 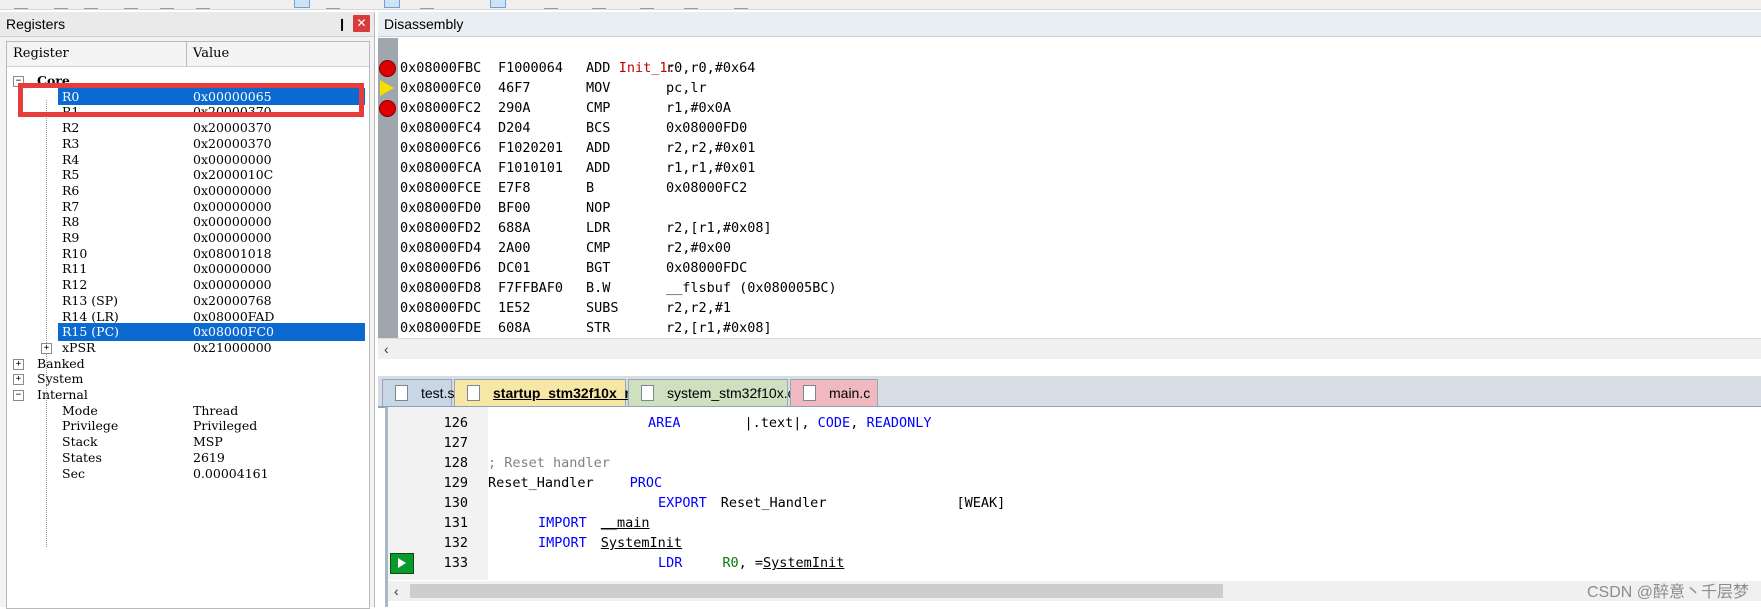 What do you see at coordinates (455, 463) in the screenshot?
I see `line-number: 128` at bounding box center [455, 463].